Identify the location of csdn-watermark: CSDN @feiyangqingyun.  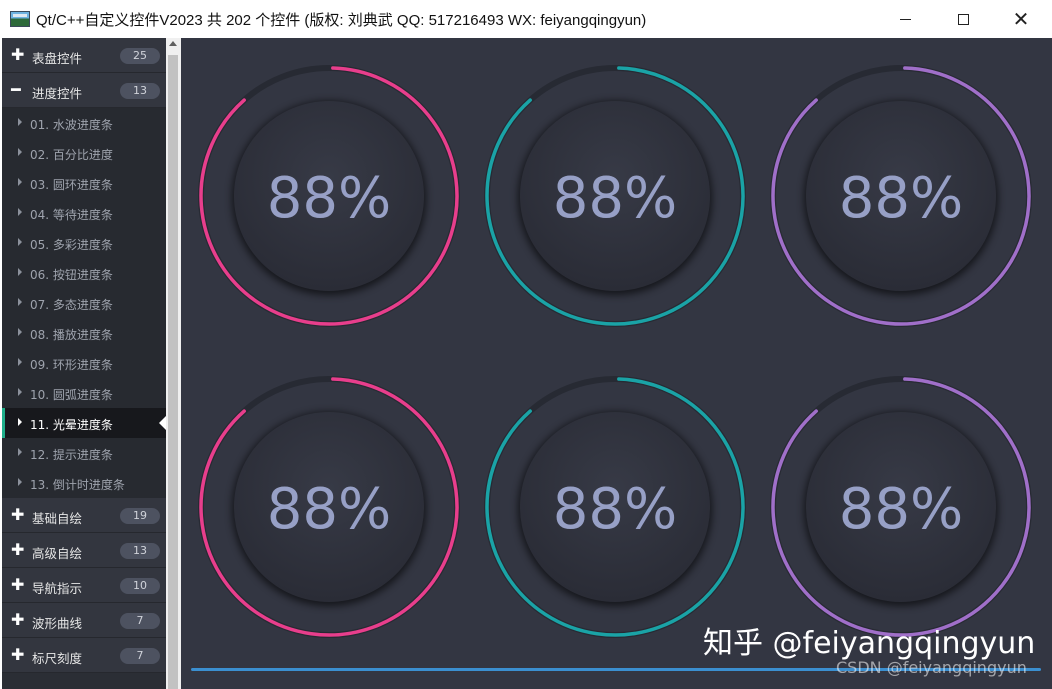
(931, 667).